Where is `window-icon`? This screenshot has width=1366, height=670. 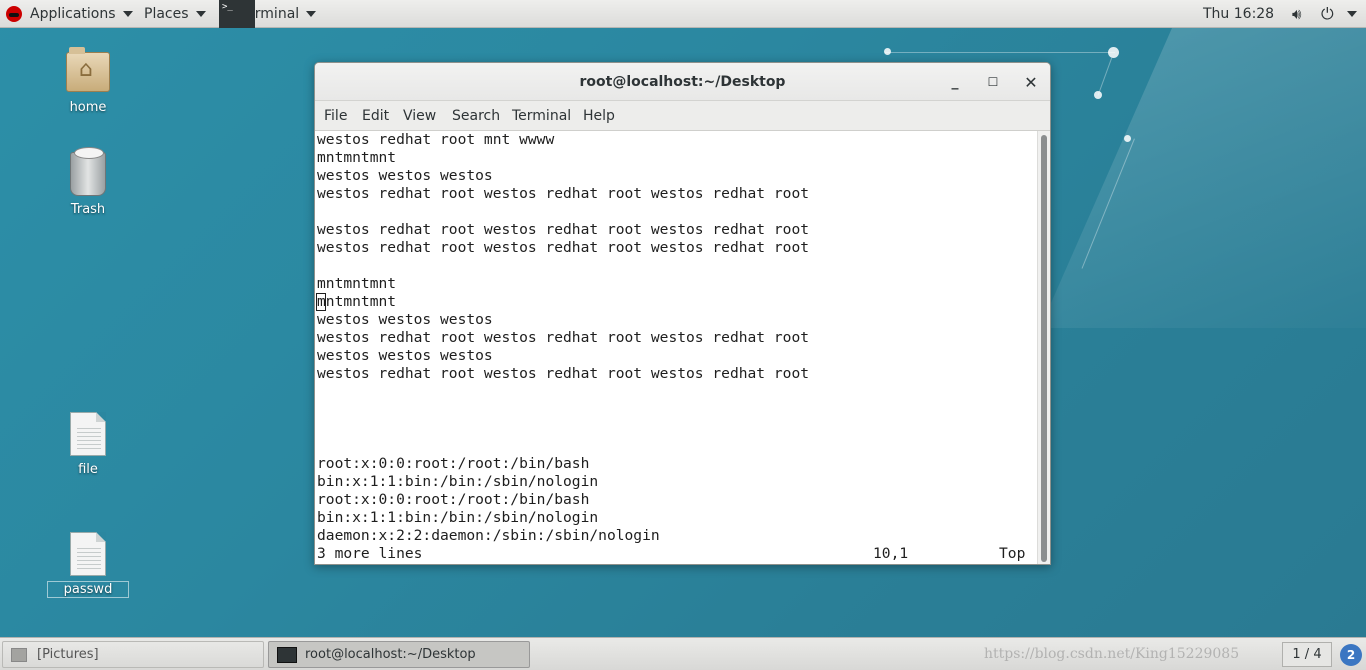 window-icon is located at coordinates (19, 654).